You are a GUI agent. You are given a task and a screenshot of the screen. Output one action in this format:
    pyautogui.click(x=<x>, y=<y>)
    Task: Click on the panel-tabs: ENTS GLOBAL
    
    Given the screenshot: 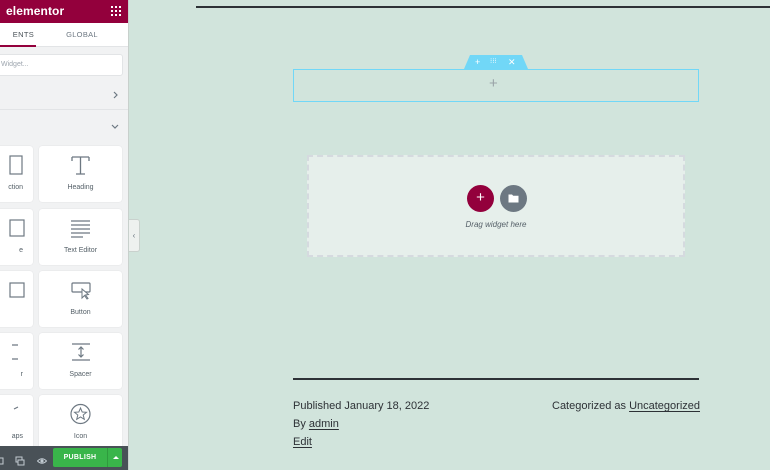 What is the action you would take?
    pyautogui.click(x=64, y=35)
    